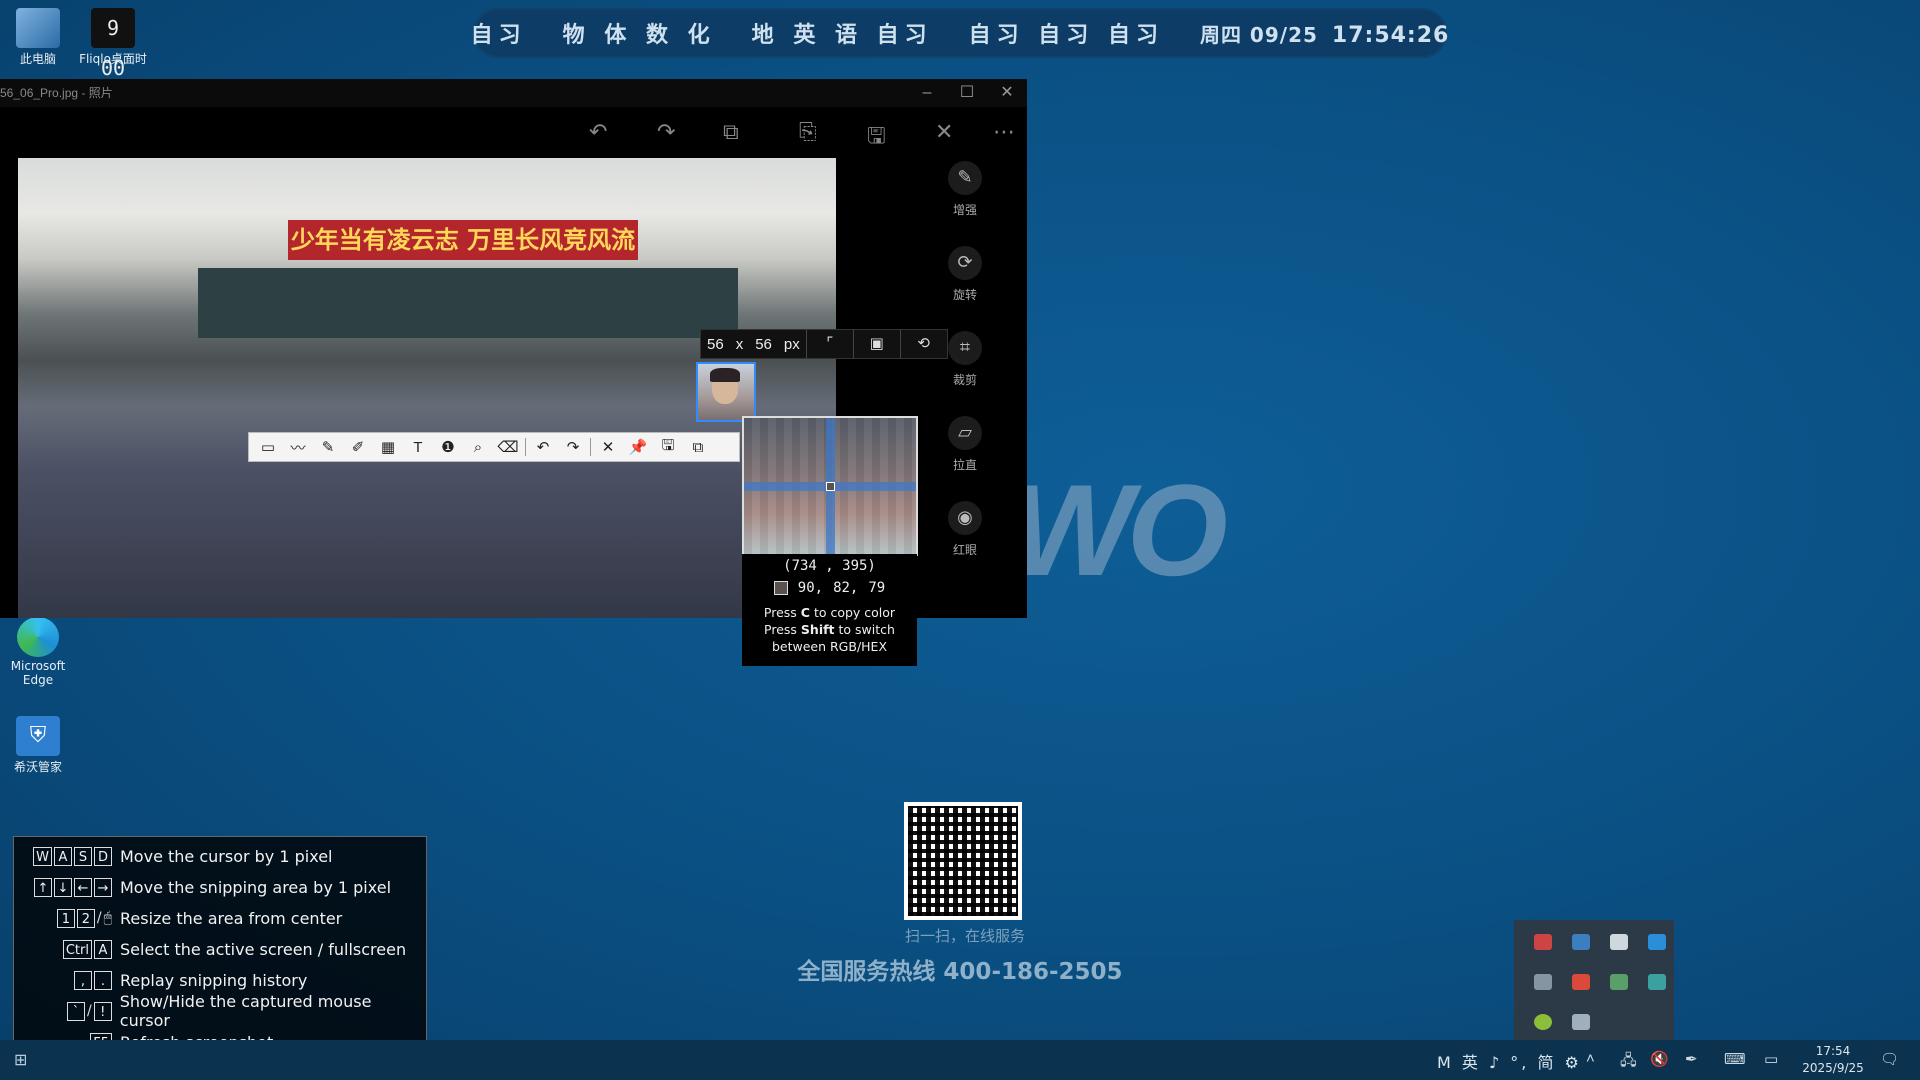  What do you see at coordinates (731, 132) in the screenshot?
I see `compare-icon: ⧉` at bounding box center [731, 132].